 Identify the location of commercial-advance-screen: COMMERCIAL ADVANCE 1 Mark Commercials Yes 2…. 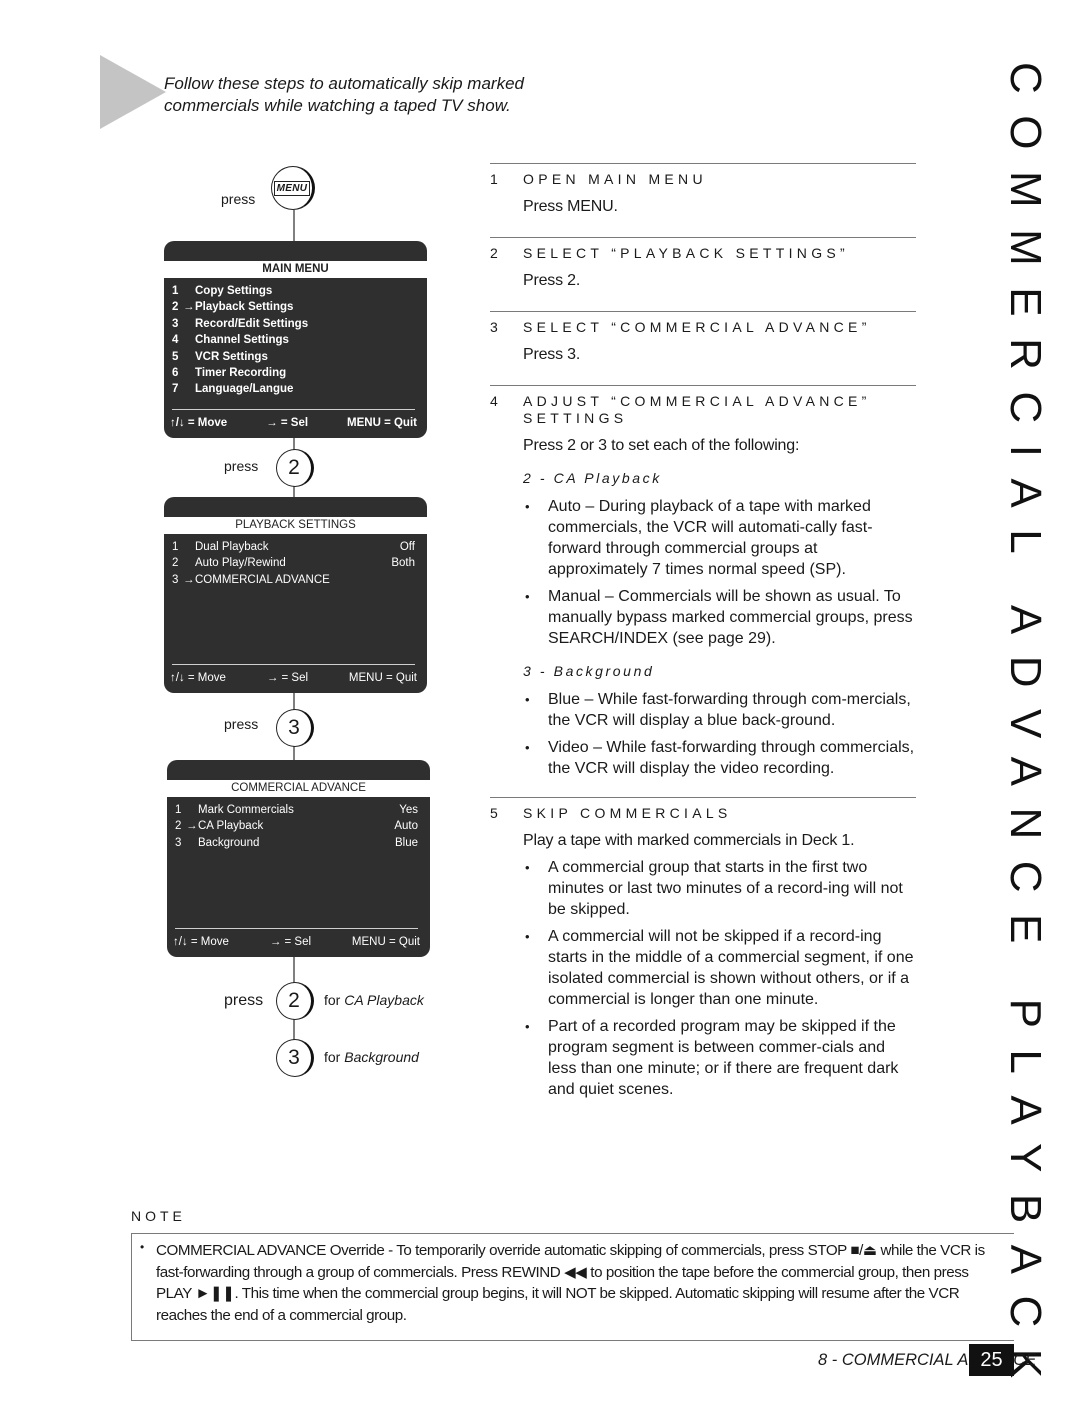
(298, 858).